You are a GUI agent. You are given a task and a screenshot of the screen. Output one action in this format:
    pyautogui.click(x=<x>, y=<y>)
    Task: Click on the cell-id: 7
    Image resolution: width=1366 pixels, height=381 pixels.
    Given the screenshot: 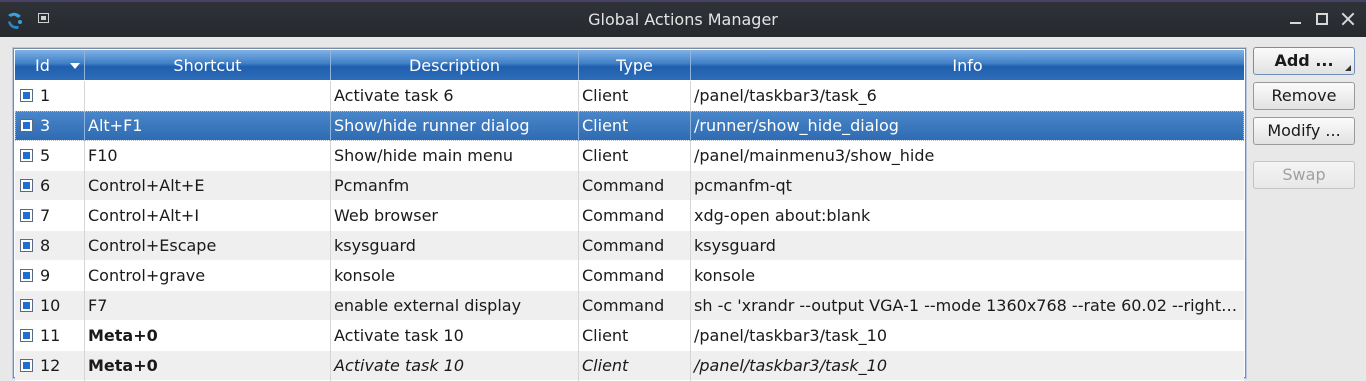 What is the action you would take?
    pyautogui.click(x=50, y=216)
    